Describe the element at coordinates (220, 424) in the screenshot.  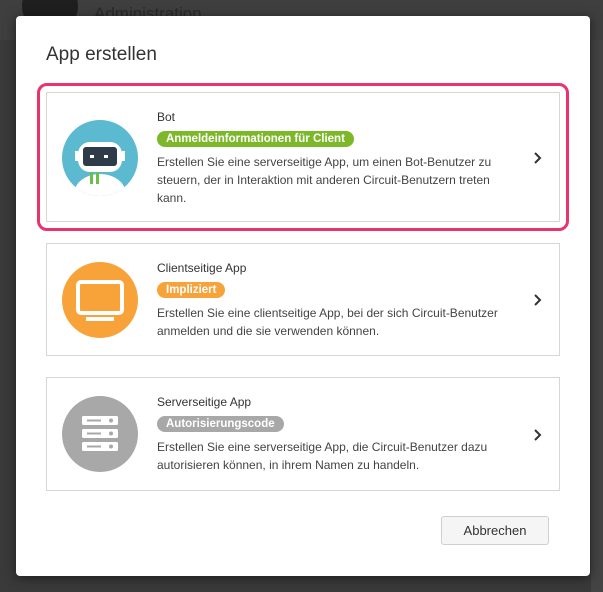
I see `option-badge: Autorisierungscode` at that location.